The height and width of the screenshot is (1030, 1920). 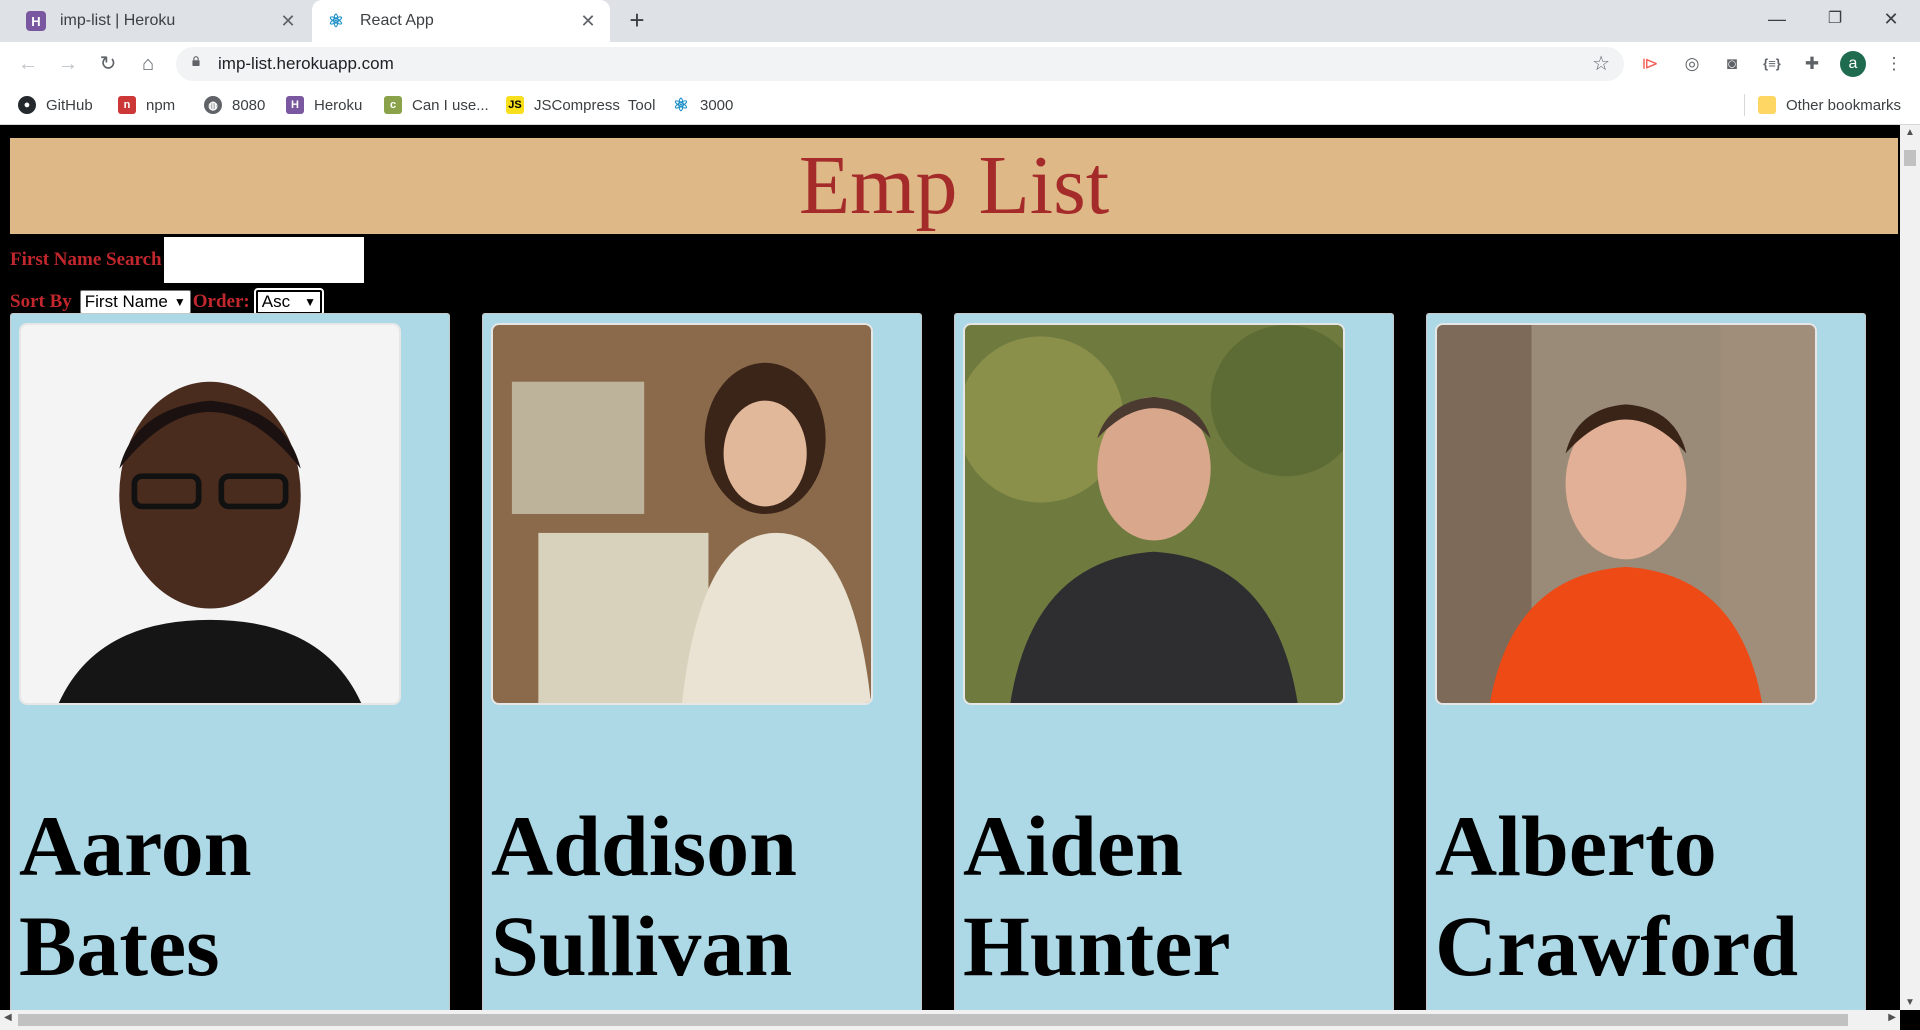 What do you see at coordinates (1692, 64) in the screenshot?
I see `extension-circle-icon: ◎` at bounding box center [1692, 64].